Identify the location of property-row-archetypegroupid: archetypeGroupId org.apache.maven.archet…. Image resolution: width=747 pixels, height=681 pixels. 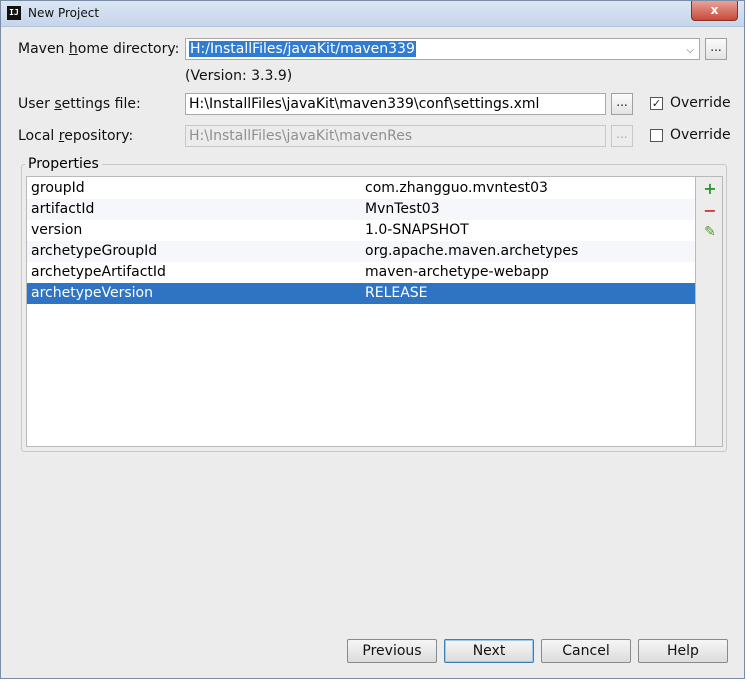
(361, 251).